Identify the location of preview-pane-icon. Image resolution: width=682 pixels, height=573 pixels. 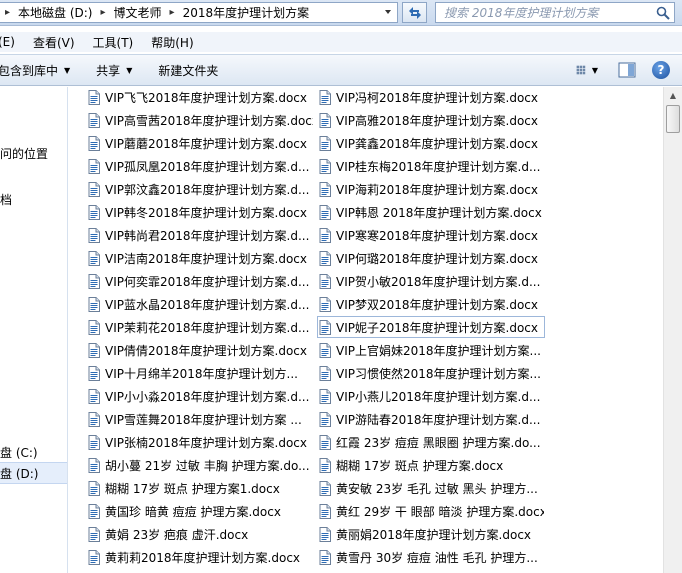
(627, 70).